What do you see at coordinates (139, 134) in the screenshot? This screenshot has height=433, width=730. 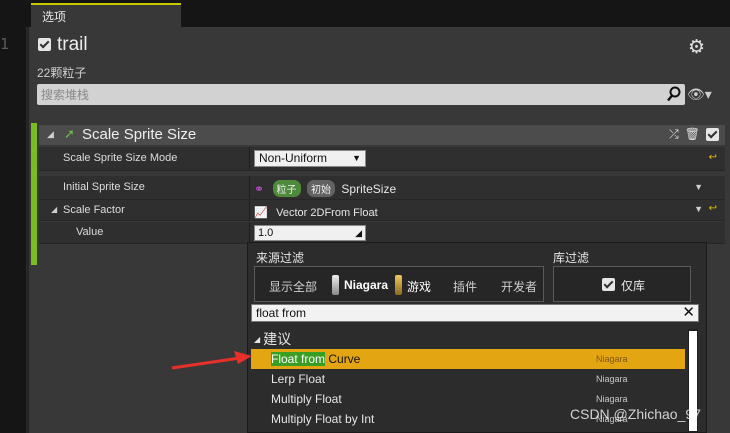 I see `module-title: Scale Sprite Size` at bounding box center [139, 134].